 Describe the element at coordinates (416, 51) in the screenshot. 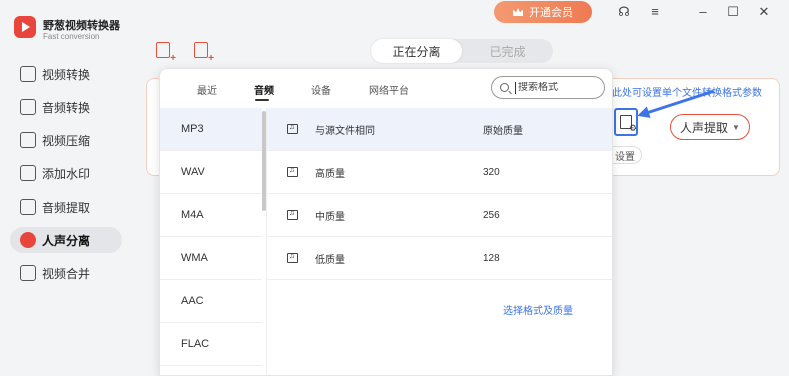

I see `tab-separating: 正在分离` at that location.